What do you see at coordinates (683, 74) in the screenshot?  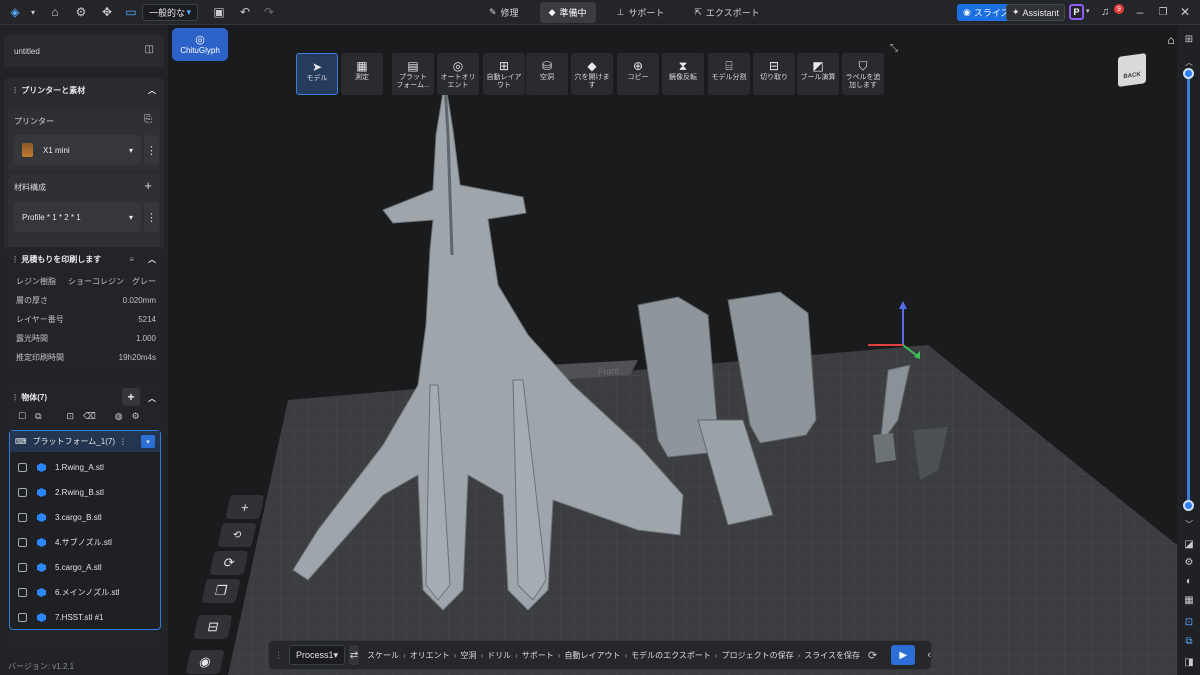 I see `tool-mirror: ⧗ 鏡像反転` at bounding box center [683, 74].